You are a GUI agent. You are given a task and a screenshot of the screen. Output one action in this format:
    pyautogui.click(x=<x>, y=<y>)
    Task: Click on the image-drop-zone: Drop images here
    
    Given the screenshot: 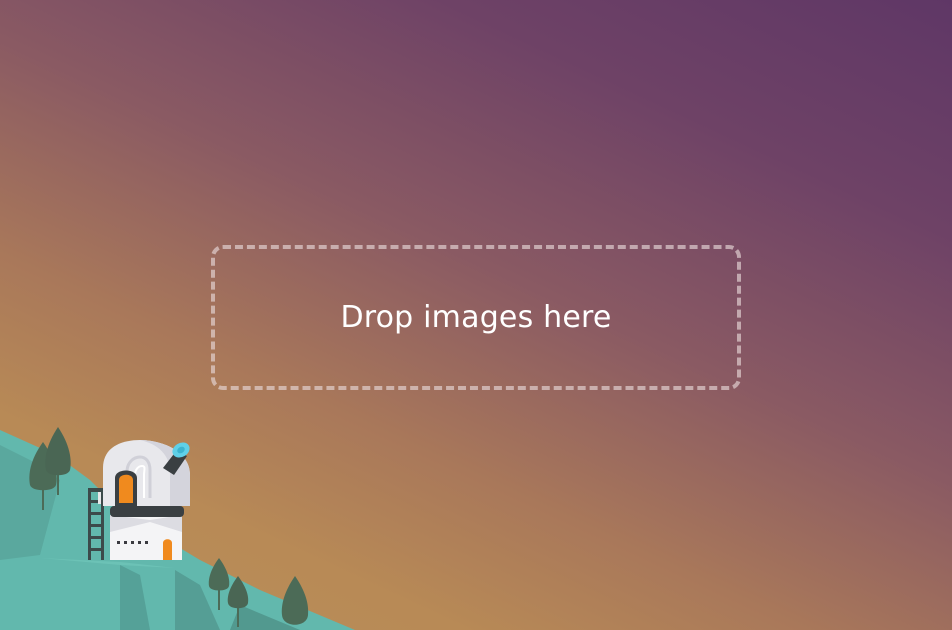 What is the action you would take?
    pyautogui.click(x=476, y=317)
    